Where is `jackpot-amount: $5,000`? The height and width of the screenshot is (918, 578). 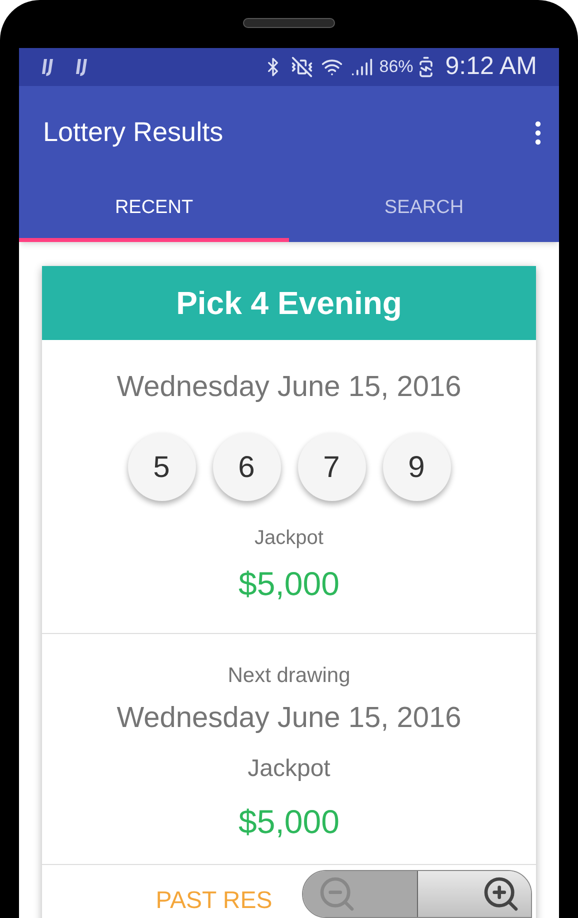 jackpot-amount: $5,000 is located at coordinates (289, 584).